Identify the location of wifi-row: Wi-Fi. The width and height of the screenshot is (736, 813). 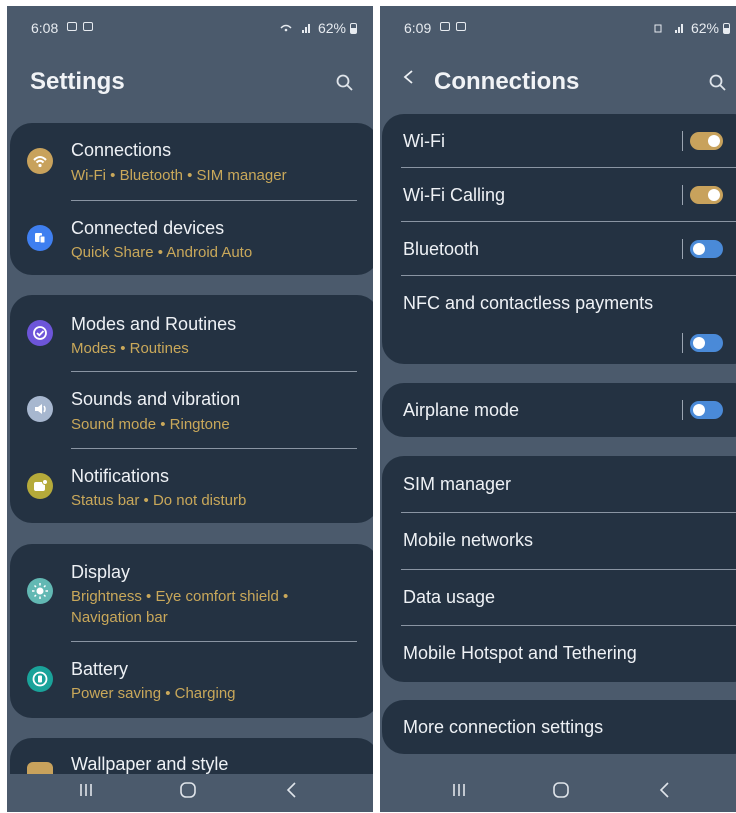
(559, 141).